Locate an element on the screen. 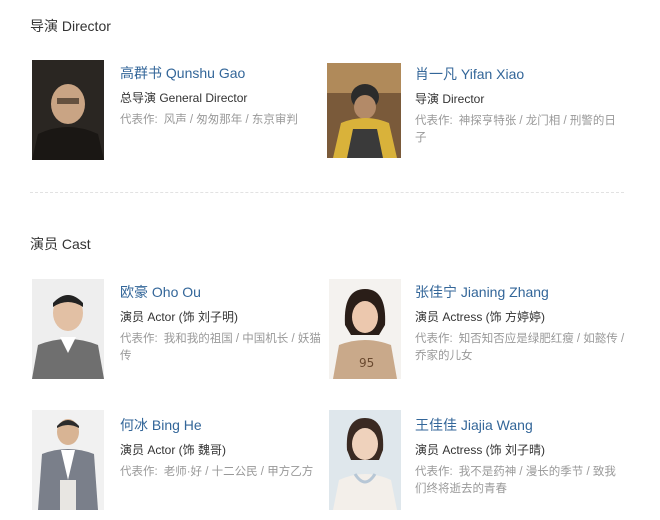  director-name-qunshu-gao: 高群书 Qunshu Gao is located at coordinates (225, 73).